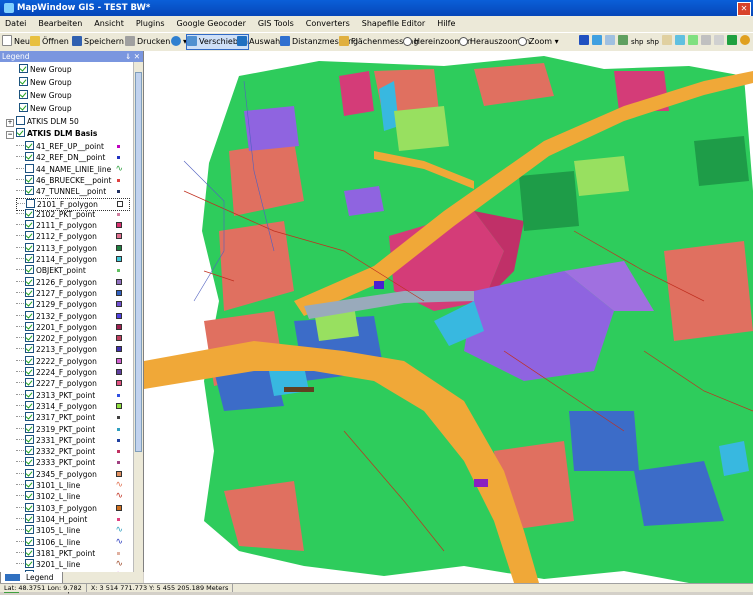 This screenshot has width=753, height=595. I want to click on layer-item: 2201_F_polygon, so click(72, 327).